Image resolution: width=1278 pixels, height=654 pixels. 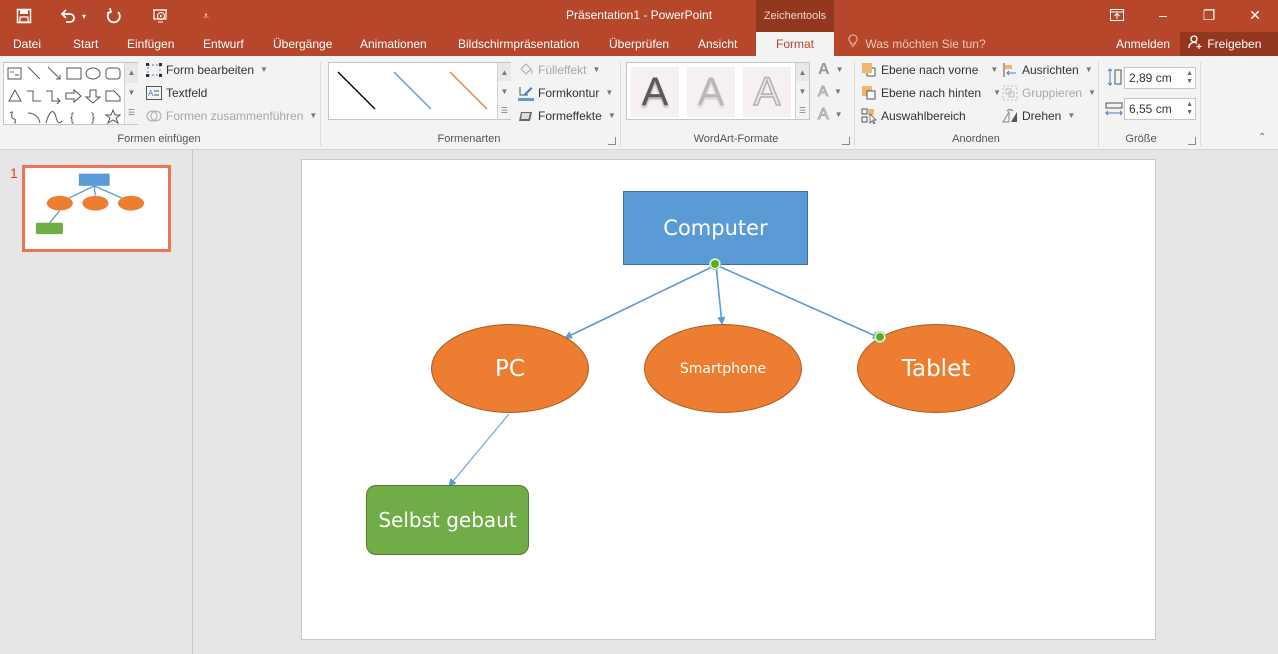 I want to click on merge-shapes-icon, so click(x=154, y=116).